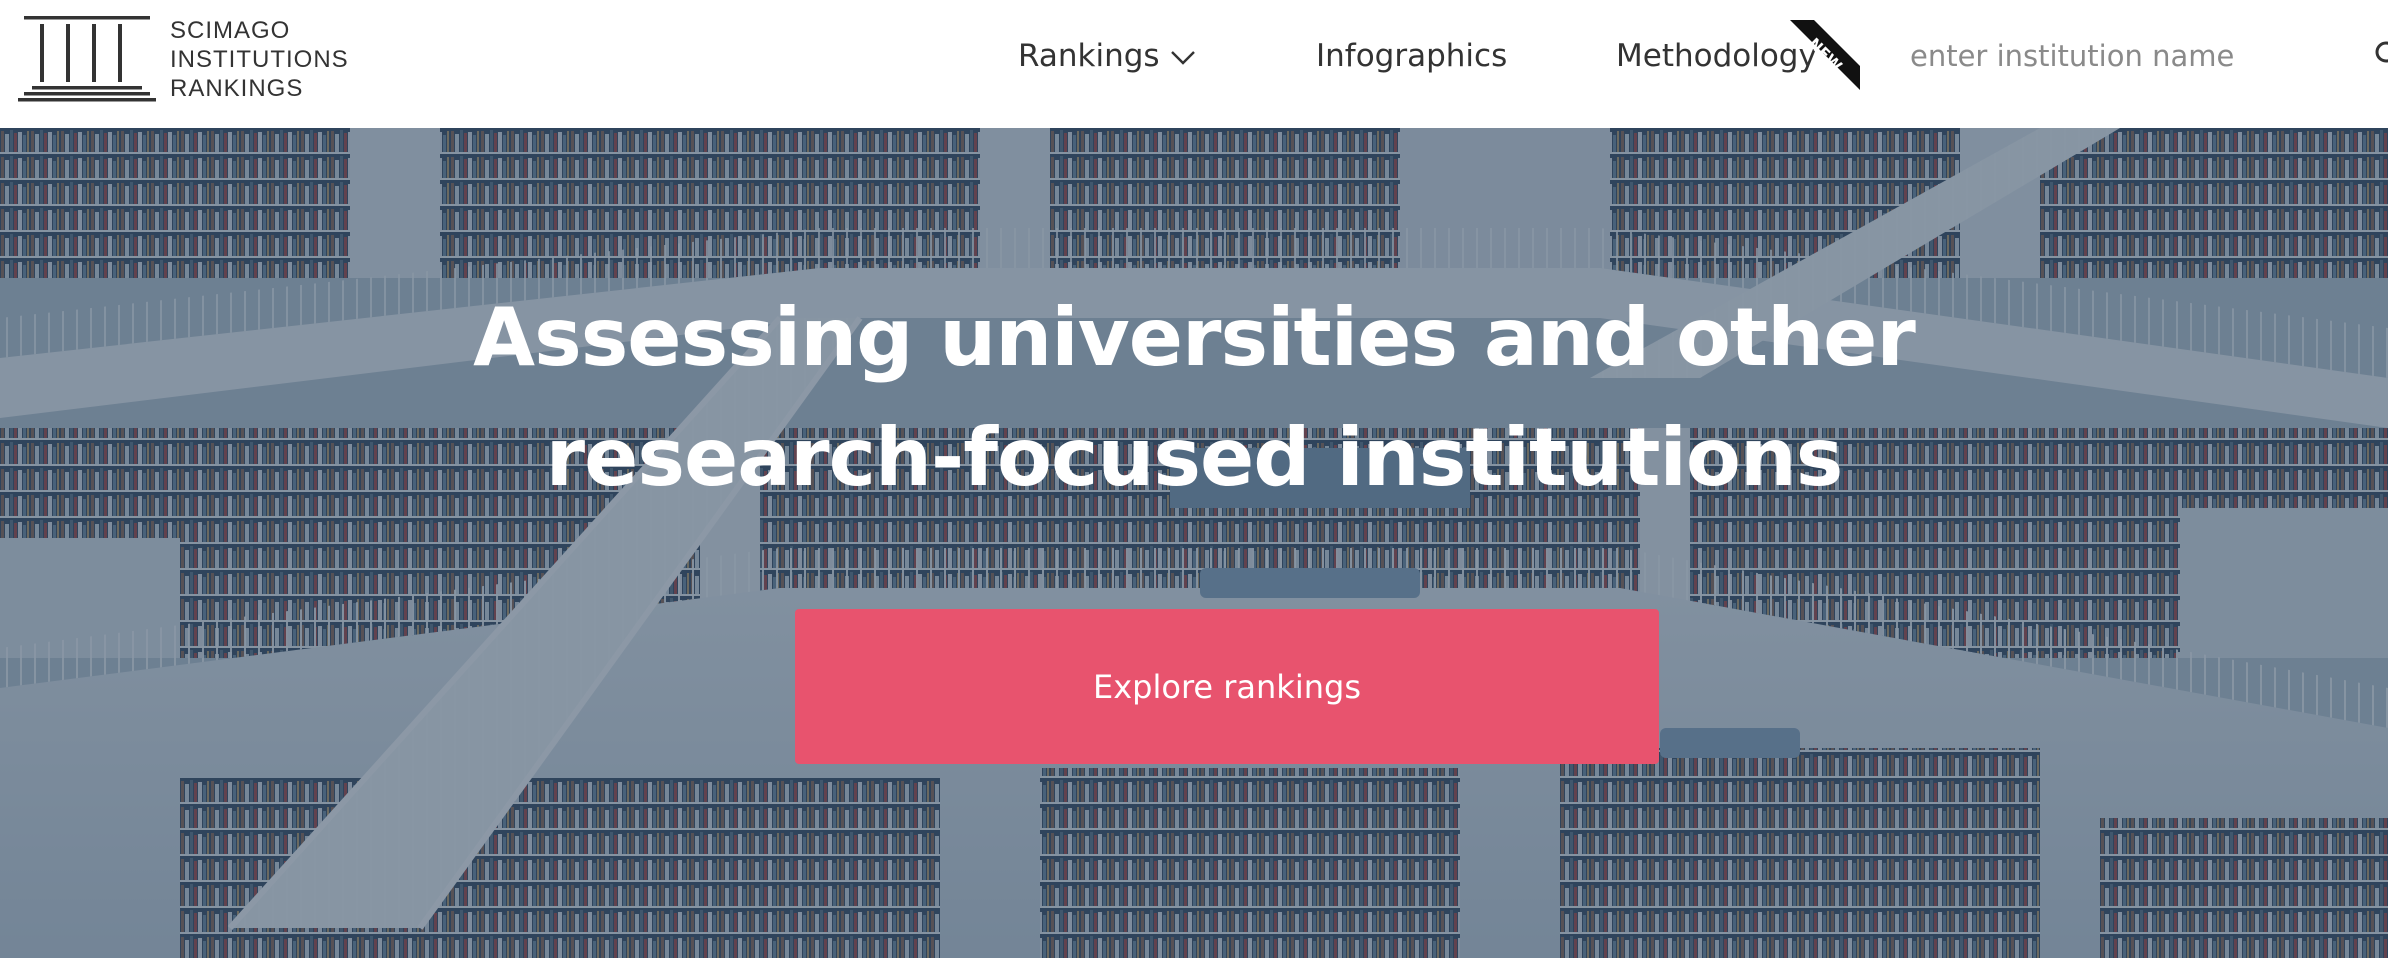 This screenshot has width=2388, height=958. Describe the element at coordinates (1194, 457) in the screenshot. I see `hero-title-line: research-focused institutions` at that location.